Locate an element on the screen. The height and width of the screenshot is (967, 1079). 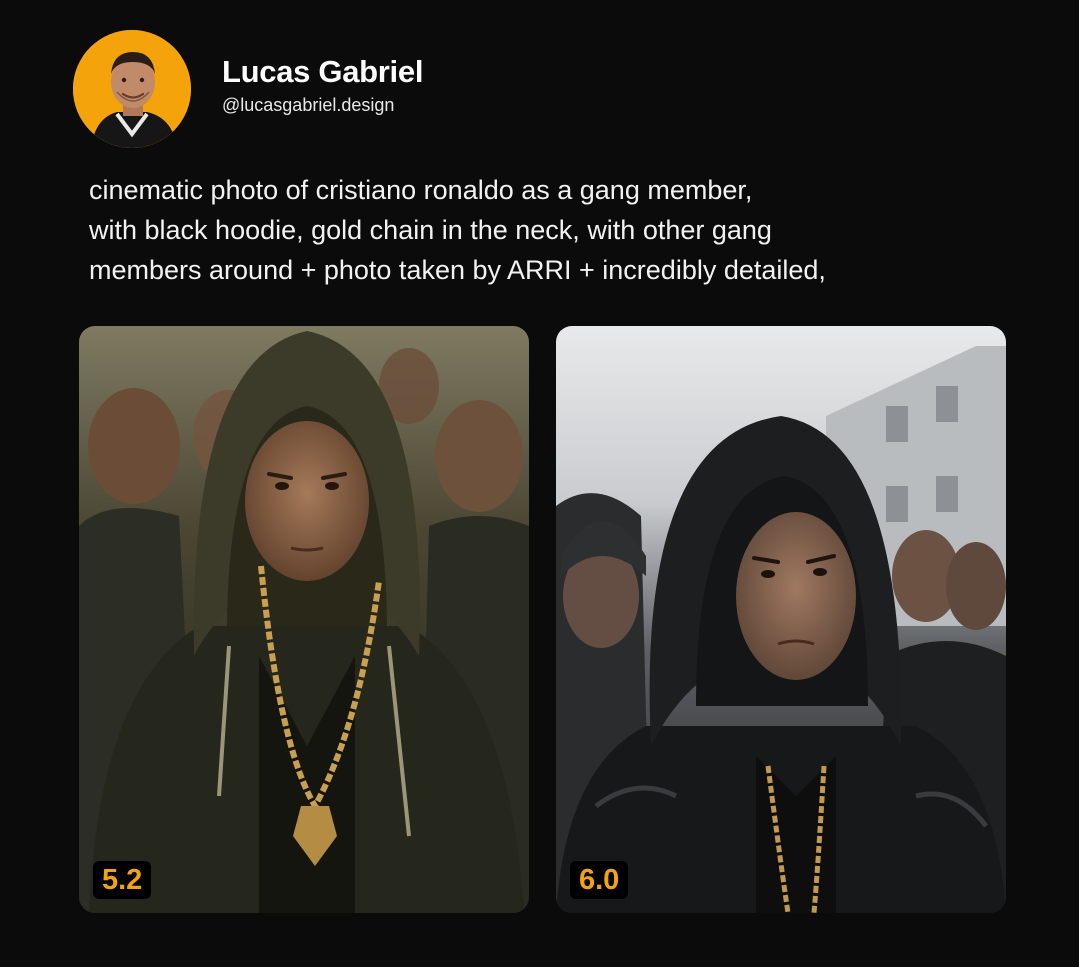
post-header: Lucas Gabriel @lucasgabriel.design is located at coordinates (248, 89).